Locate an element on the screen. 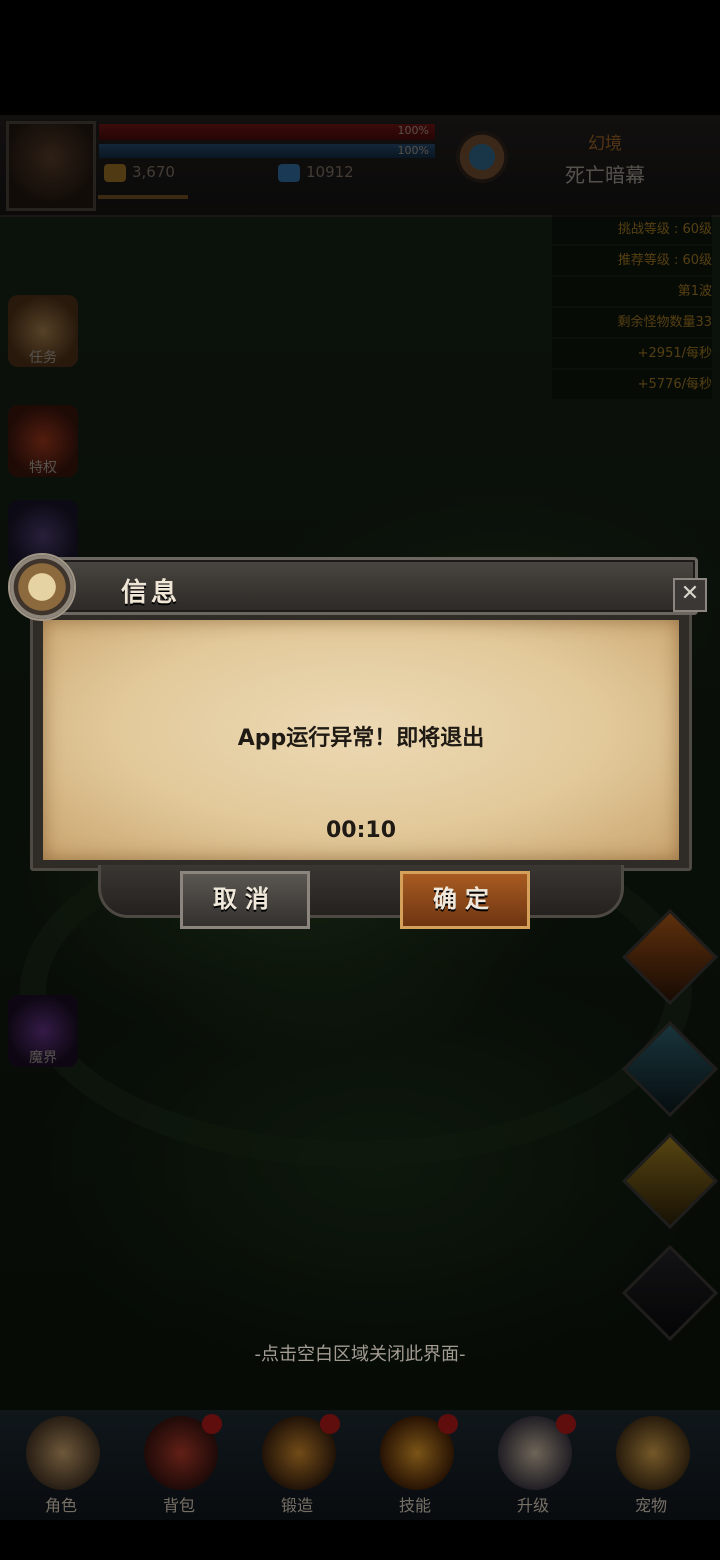 The height and width of the screenshot is (1560, 720). confirm-button: 确定 is located at coordinates (465, 900).